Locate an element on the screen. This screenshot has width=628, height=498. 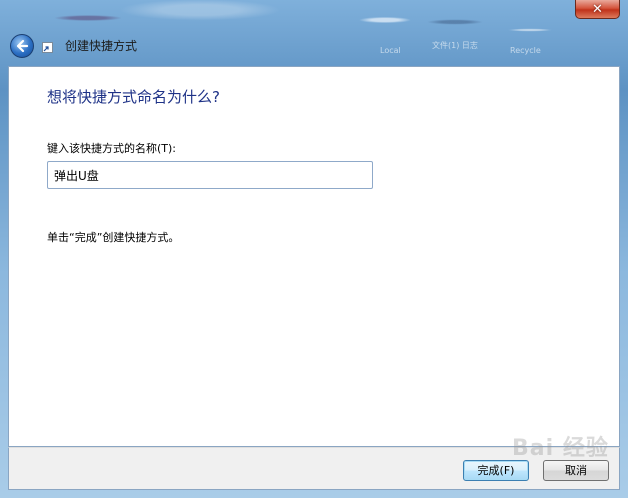
window-title: 创建快捷方式 is located at coordinates (101, 46).